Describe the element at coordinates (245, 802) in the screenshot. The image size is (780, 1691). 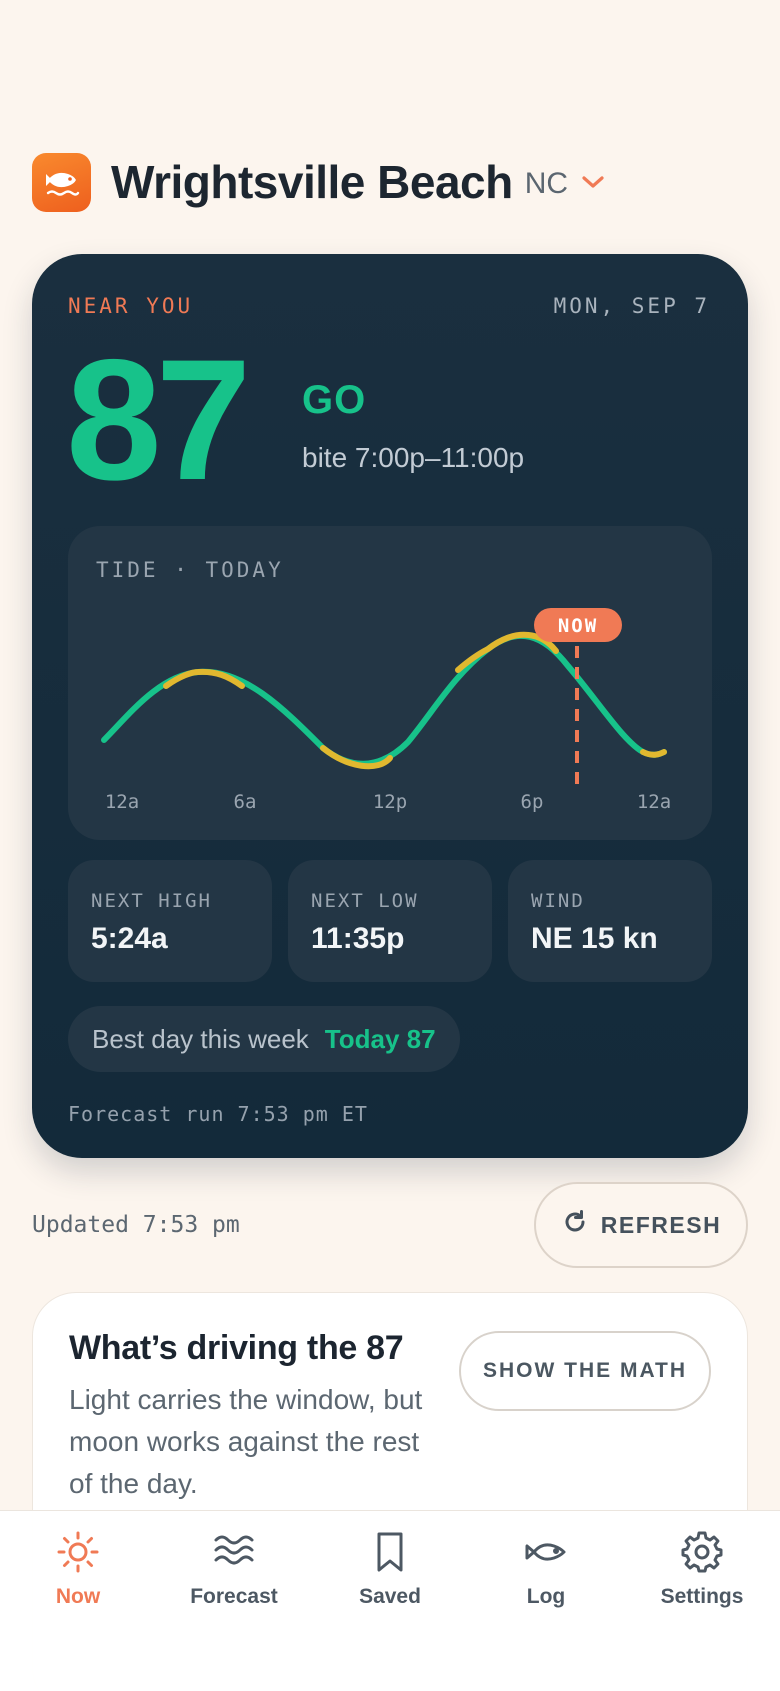
I see `tide-tick: 6a` at that location.